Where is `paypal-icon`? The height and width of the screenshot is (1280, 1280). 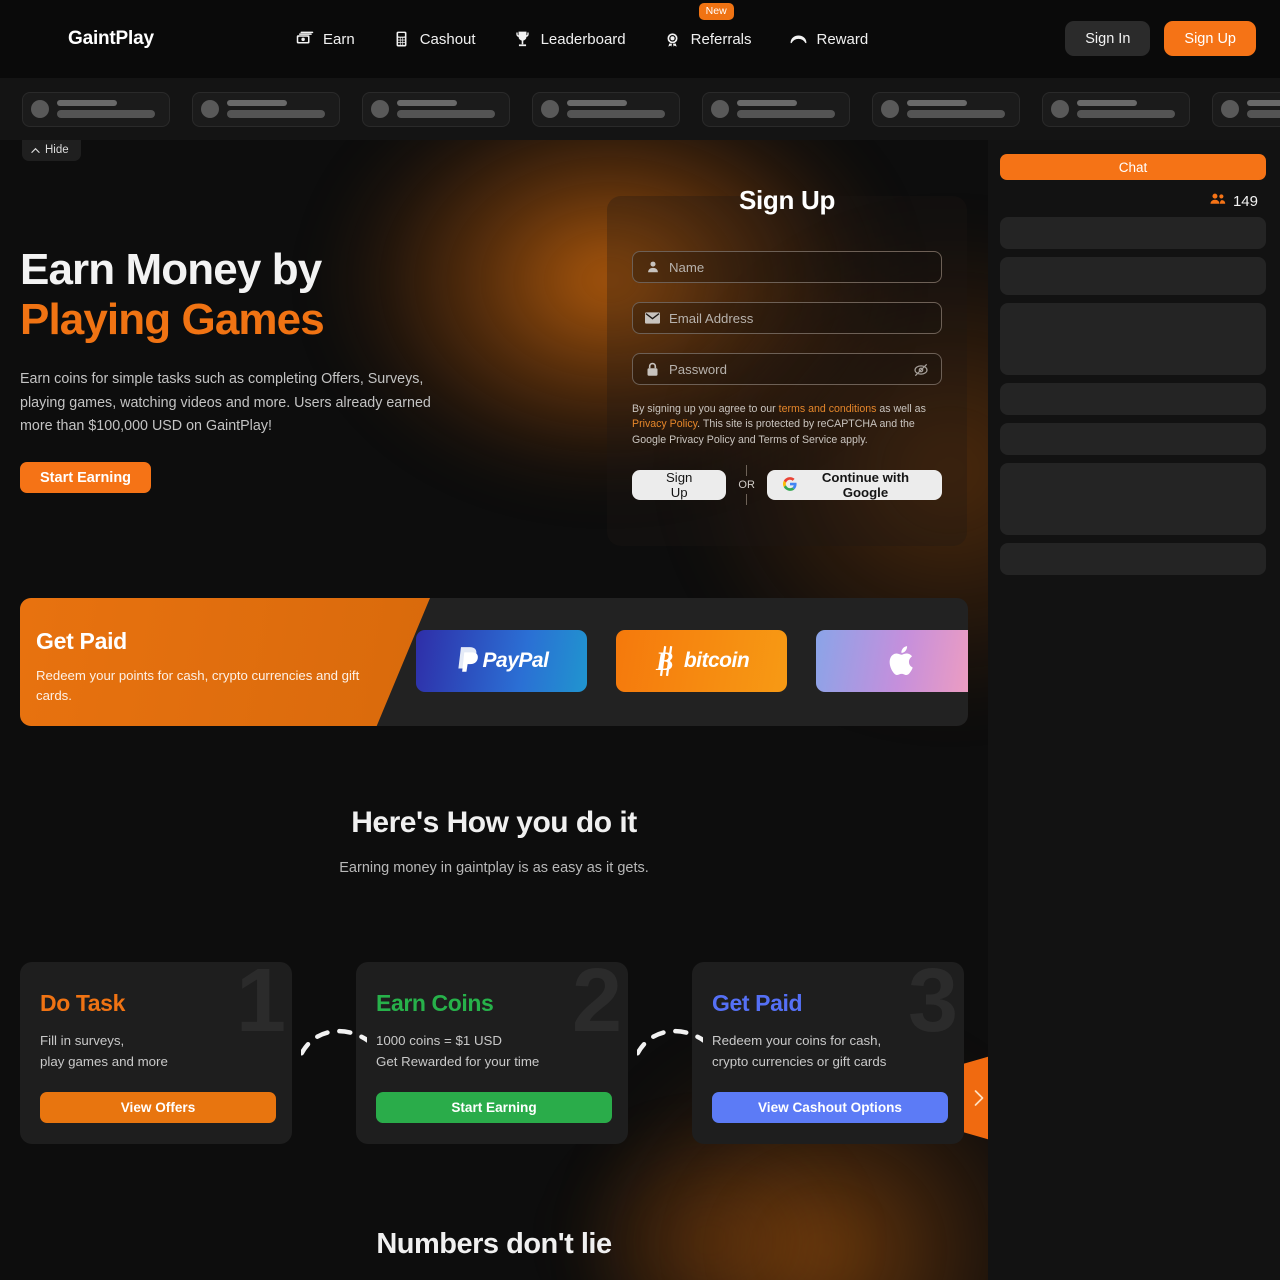
paypal-icon is located at coordinates (467, 659).